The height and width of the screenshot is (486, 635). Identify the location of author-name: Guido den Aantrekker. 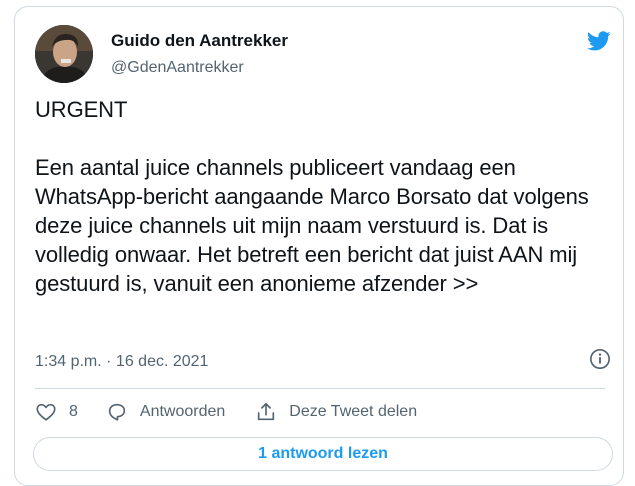
(199, 41).